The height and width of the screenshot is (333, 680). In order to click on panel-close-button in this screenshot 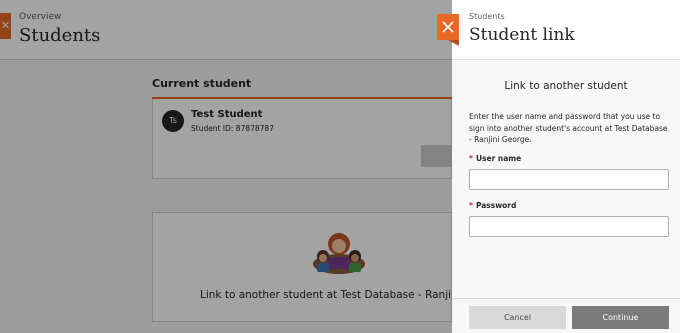, I will do `click(448, 30)`.